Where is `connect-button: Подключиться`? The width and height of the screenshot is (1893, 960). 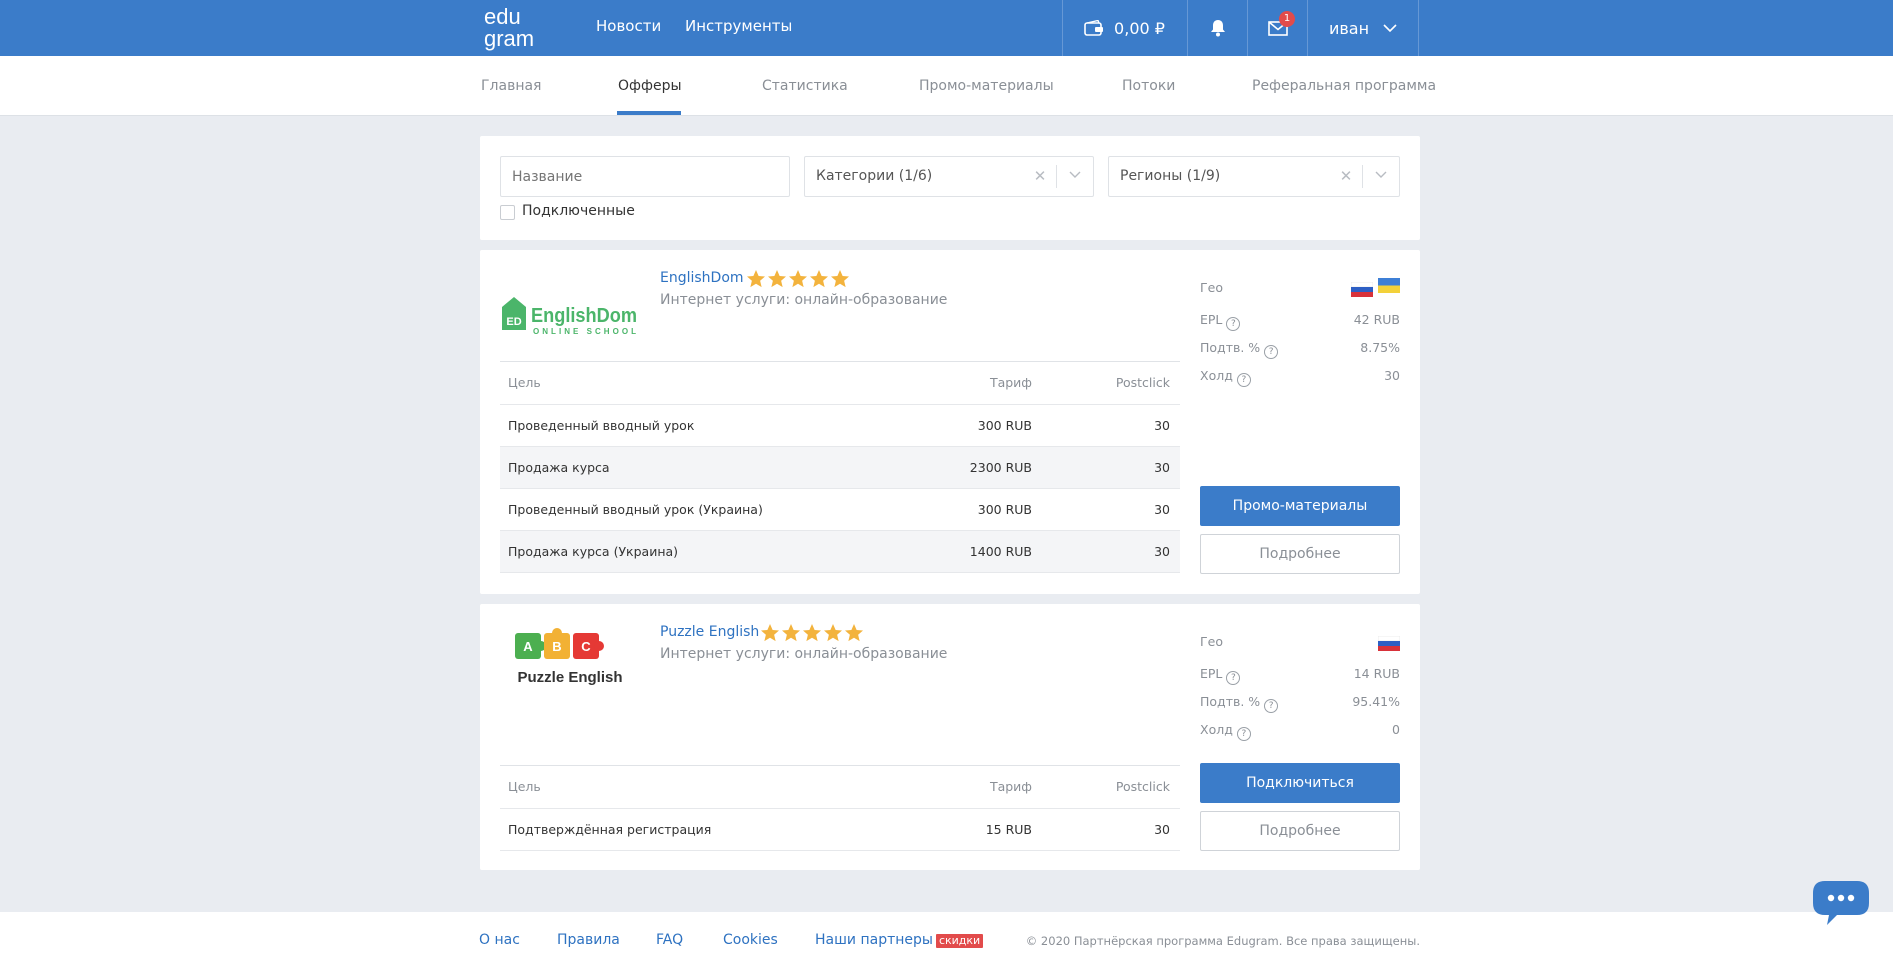 connect-button: Подключиться is located at coordinates (1300, 783).